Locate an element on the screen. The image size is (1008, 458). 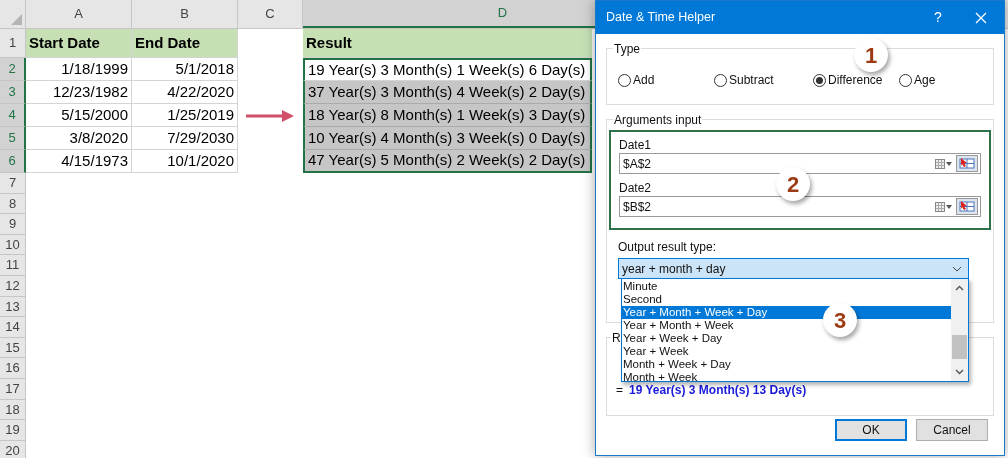
chevron-down-icon is located at coordinates (957, 268).